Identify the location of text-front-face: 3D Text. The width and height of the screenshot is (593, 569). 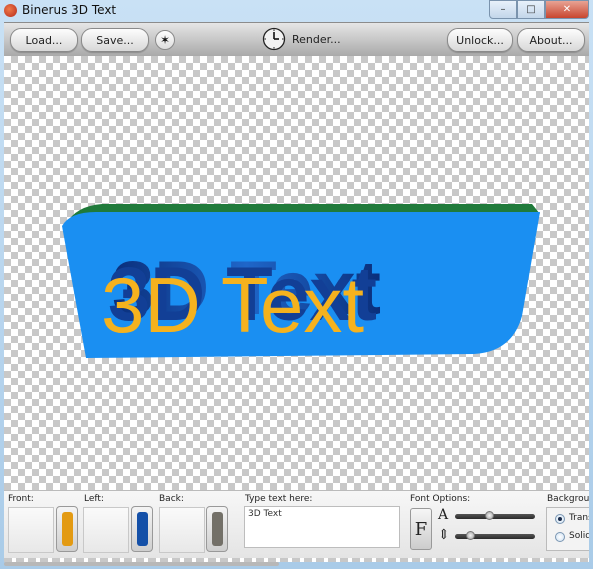
(232, 305).